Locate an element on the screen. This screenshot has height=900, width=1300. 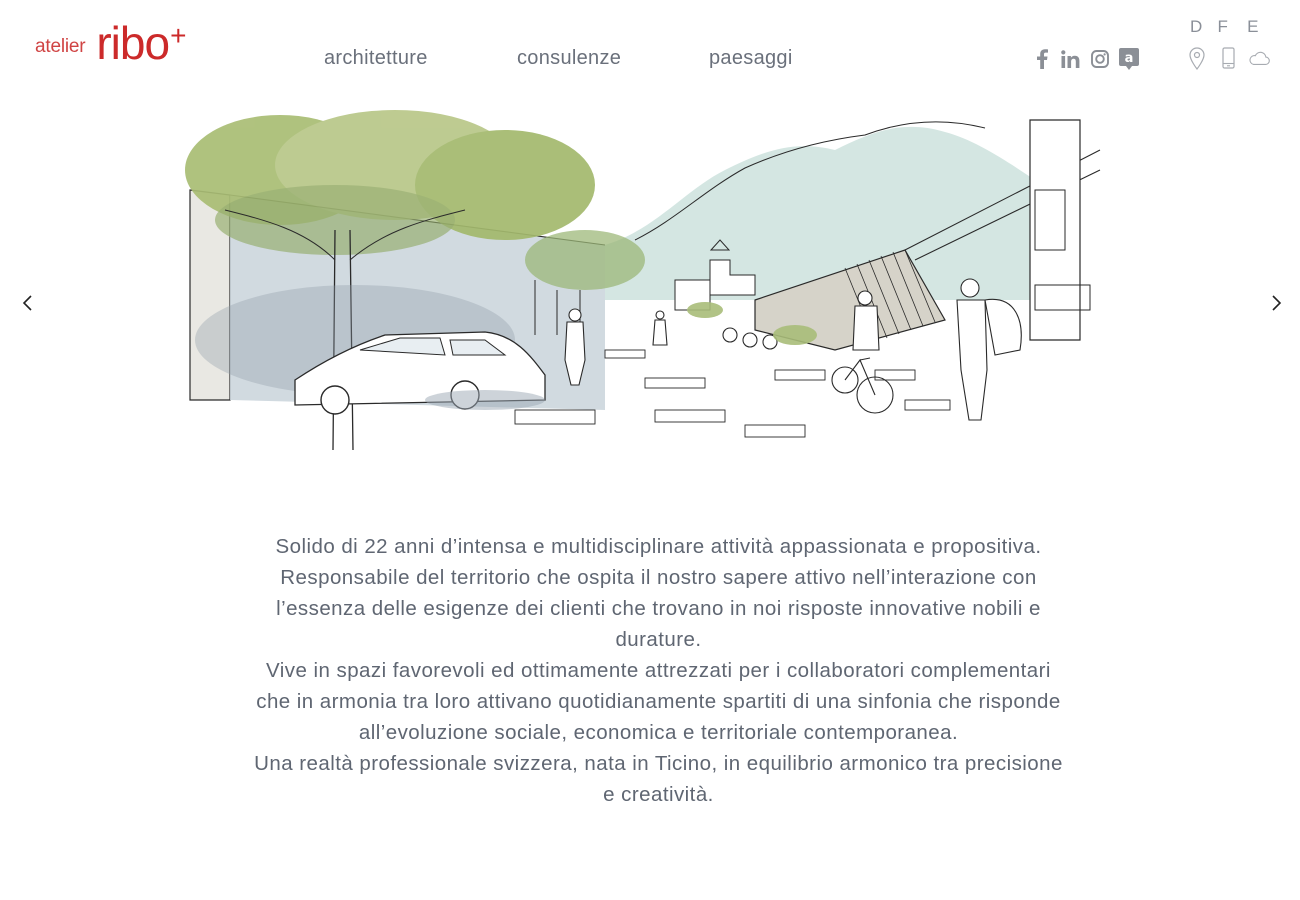
phone-icon is located at coordinates (1228, 58).